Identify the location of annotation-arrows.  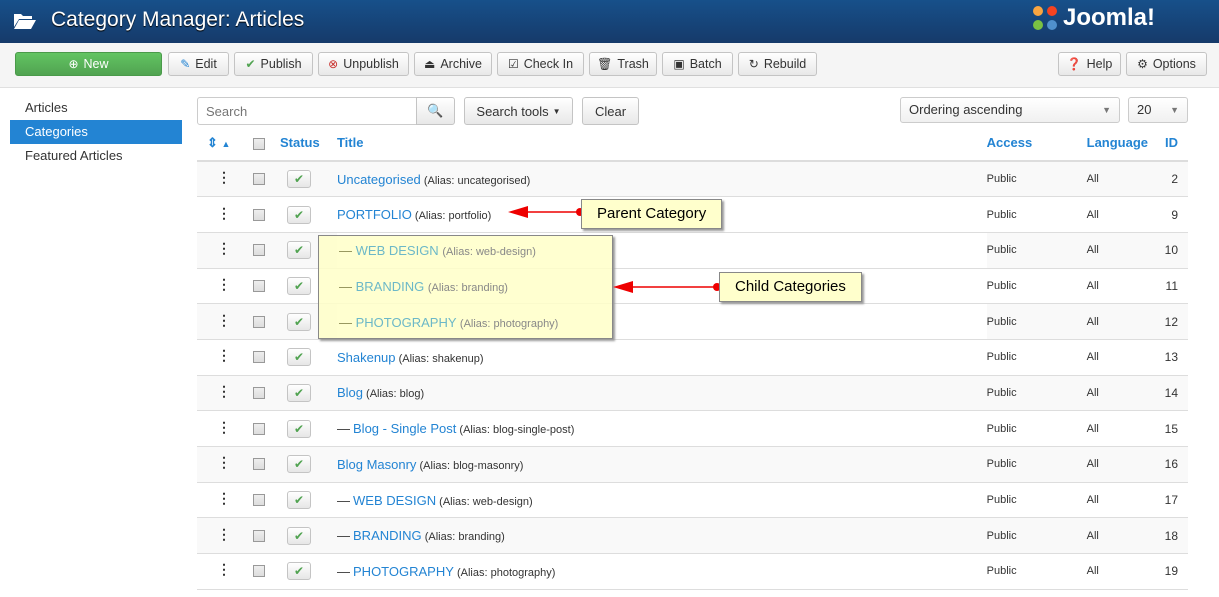
(614, 249).